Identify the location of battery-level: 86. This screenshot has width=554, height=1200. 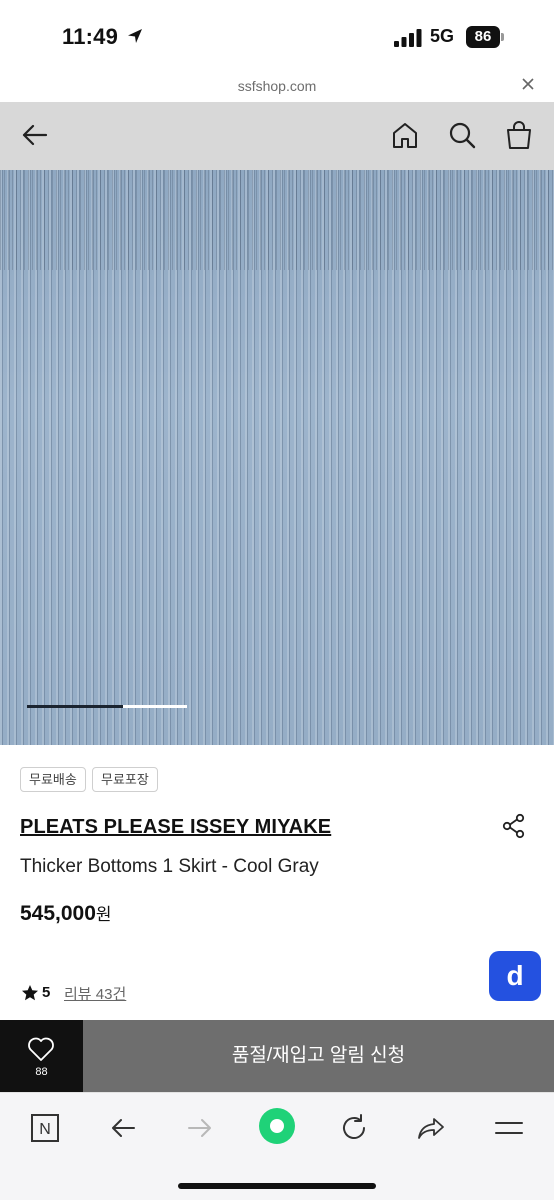
(483, 37).